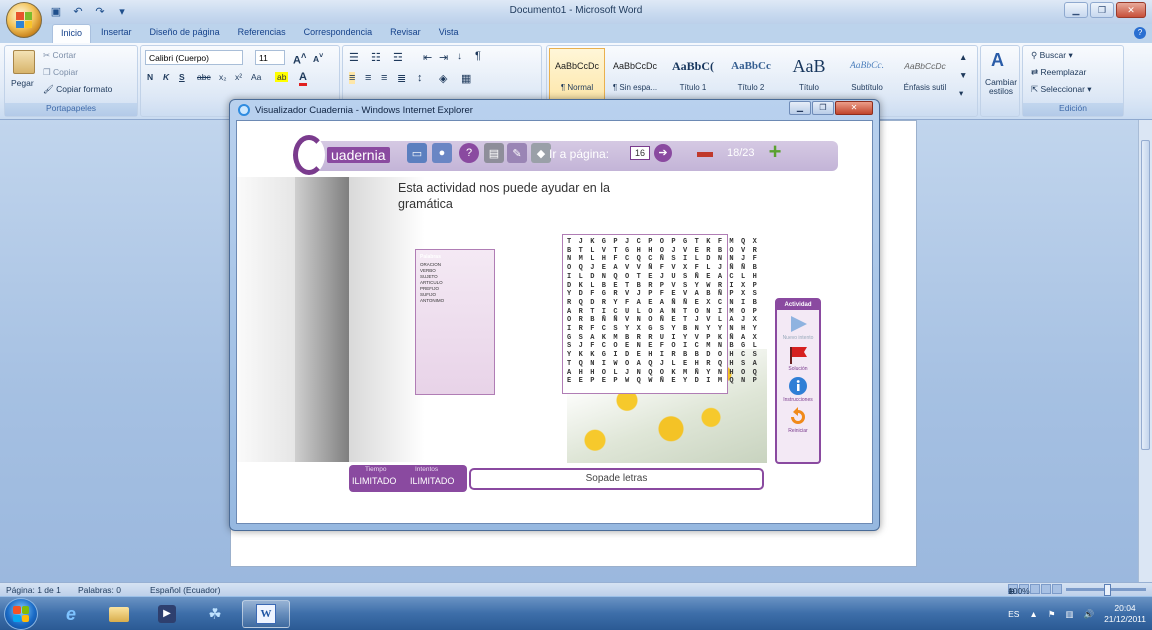  What do you see at coordinates (60, 72) in the screenshot?
I see `copy-button: ❐ Copiar` at bounding box center [60, 72].